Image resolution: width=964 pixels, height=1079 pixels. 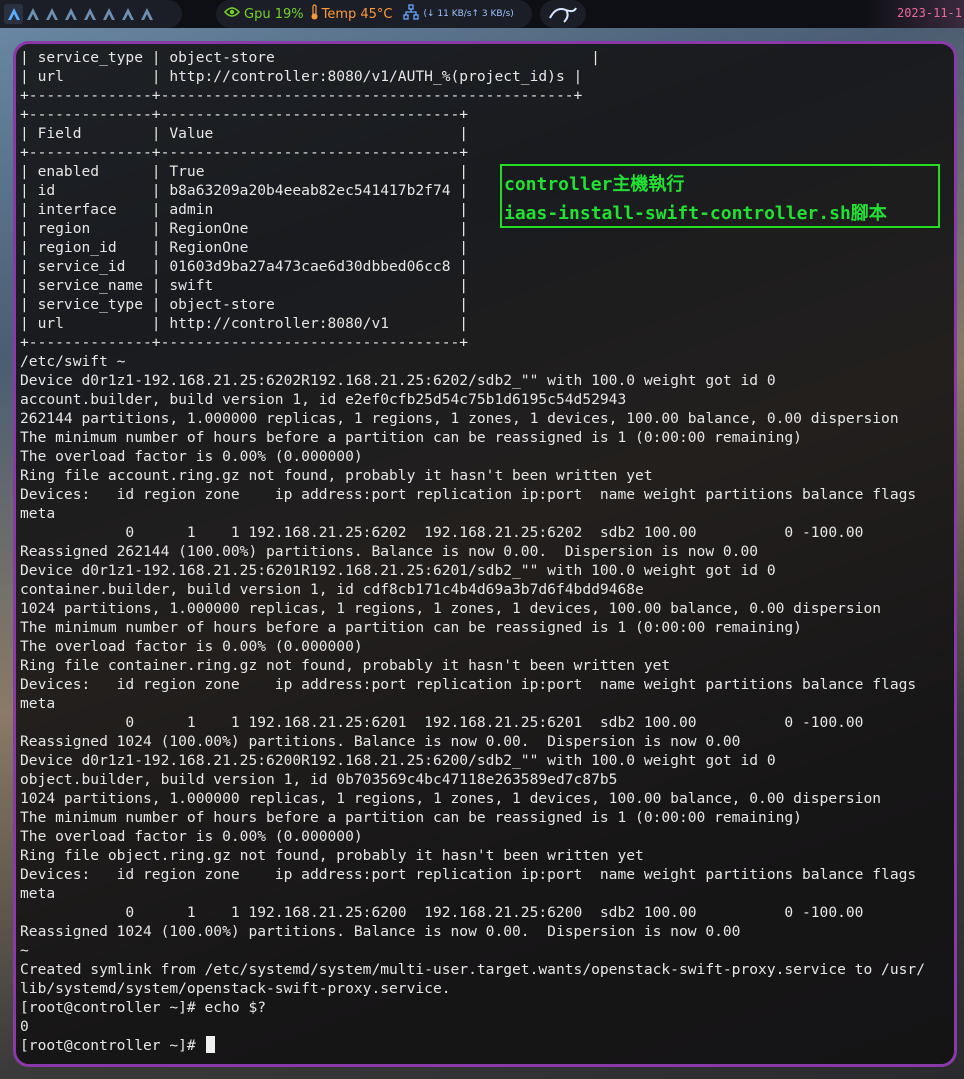 I want to click on workspace-switcher, so click(x=91, y=14).